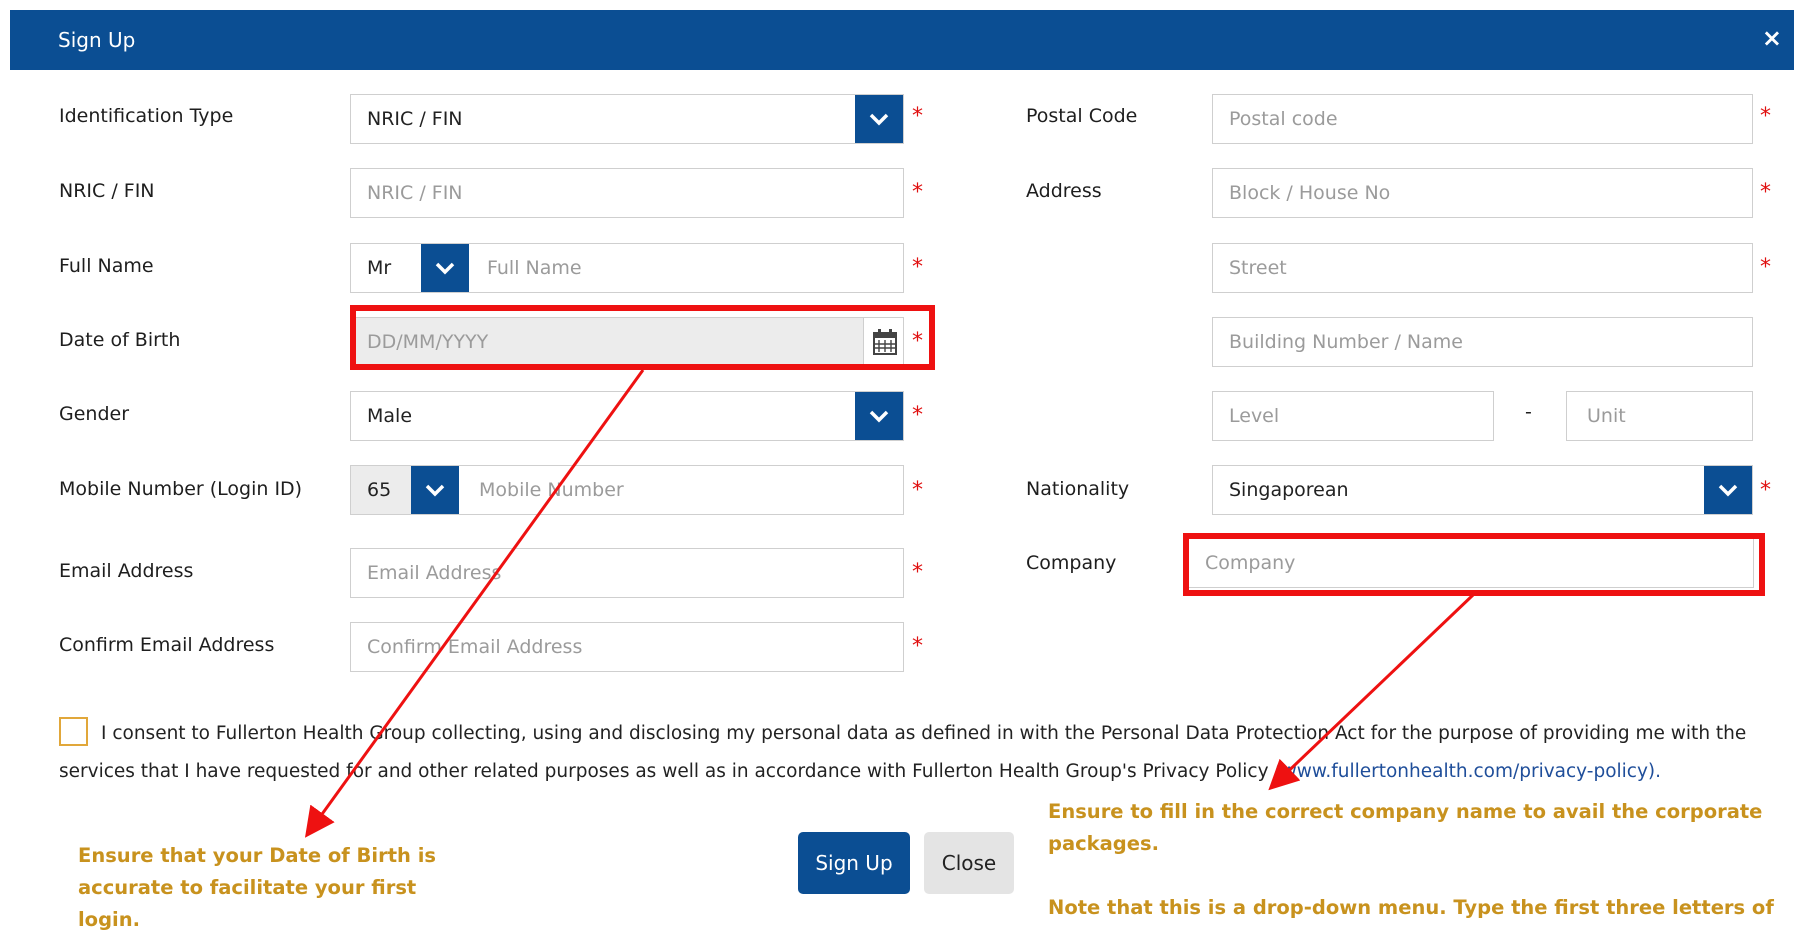  Describe the element at coordinates (1371, 692) in the screenshot. I see `company-arrow` at that location.